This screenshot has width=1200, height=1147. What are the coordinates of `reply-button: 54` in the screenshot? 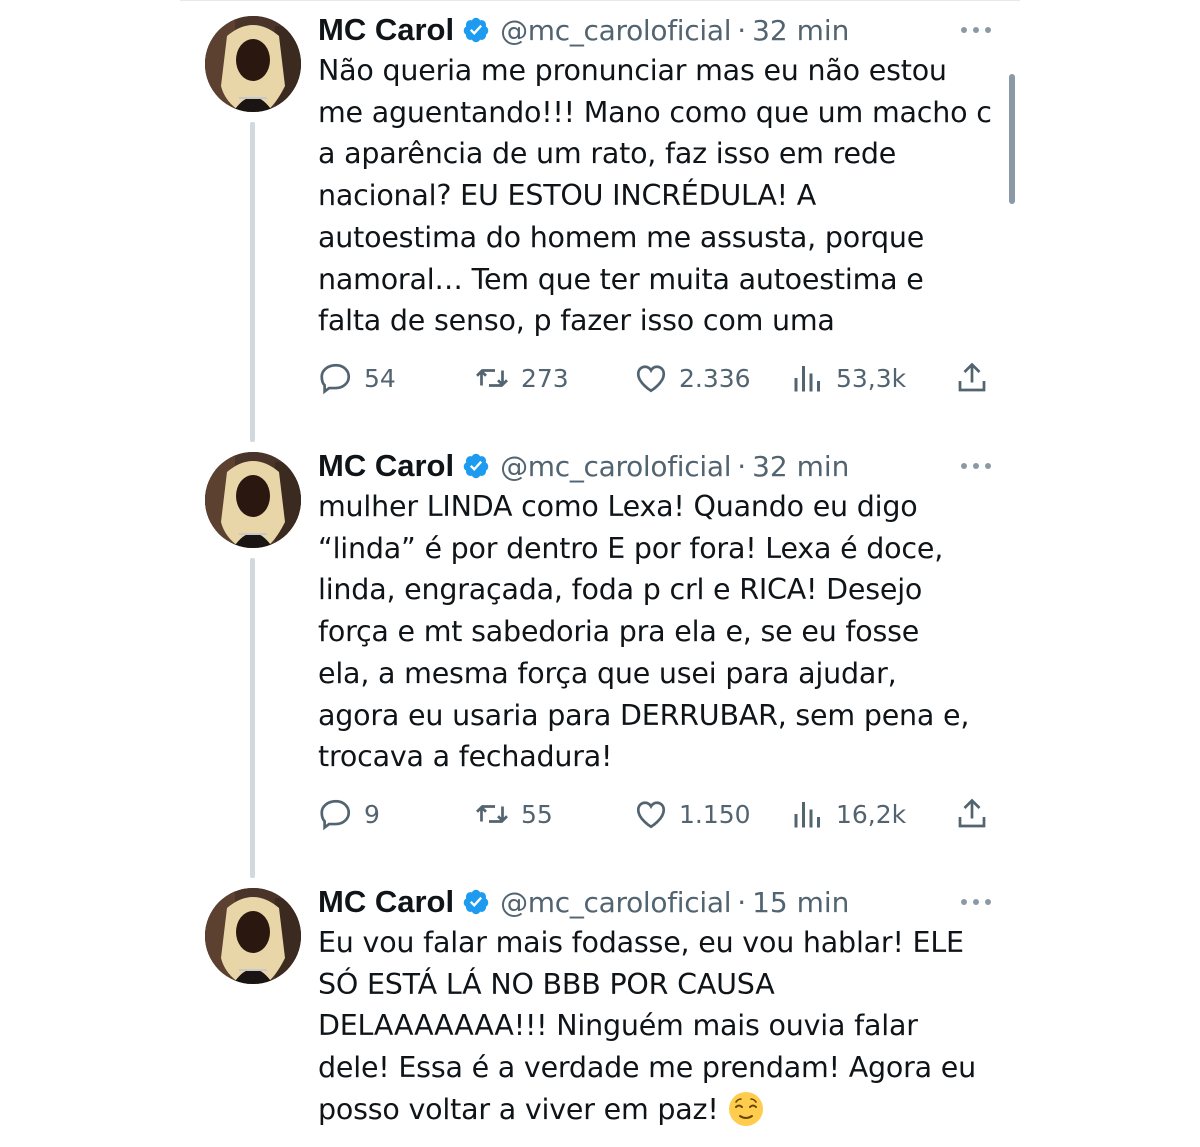 It's located at (357, 378).